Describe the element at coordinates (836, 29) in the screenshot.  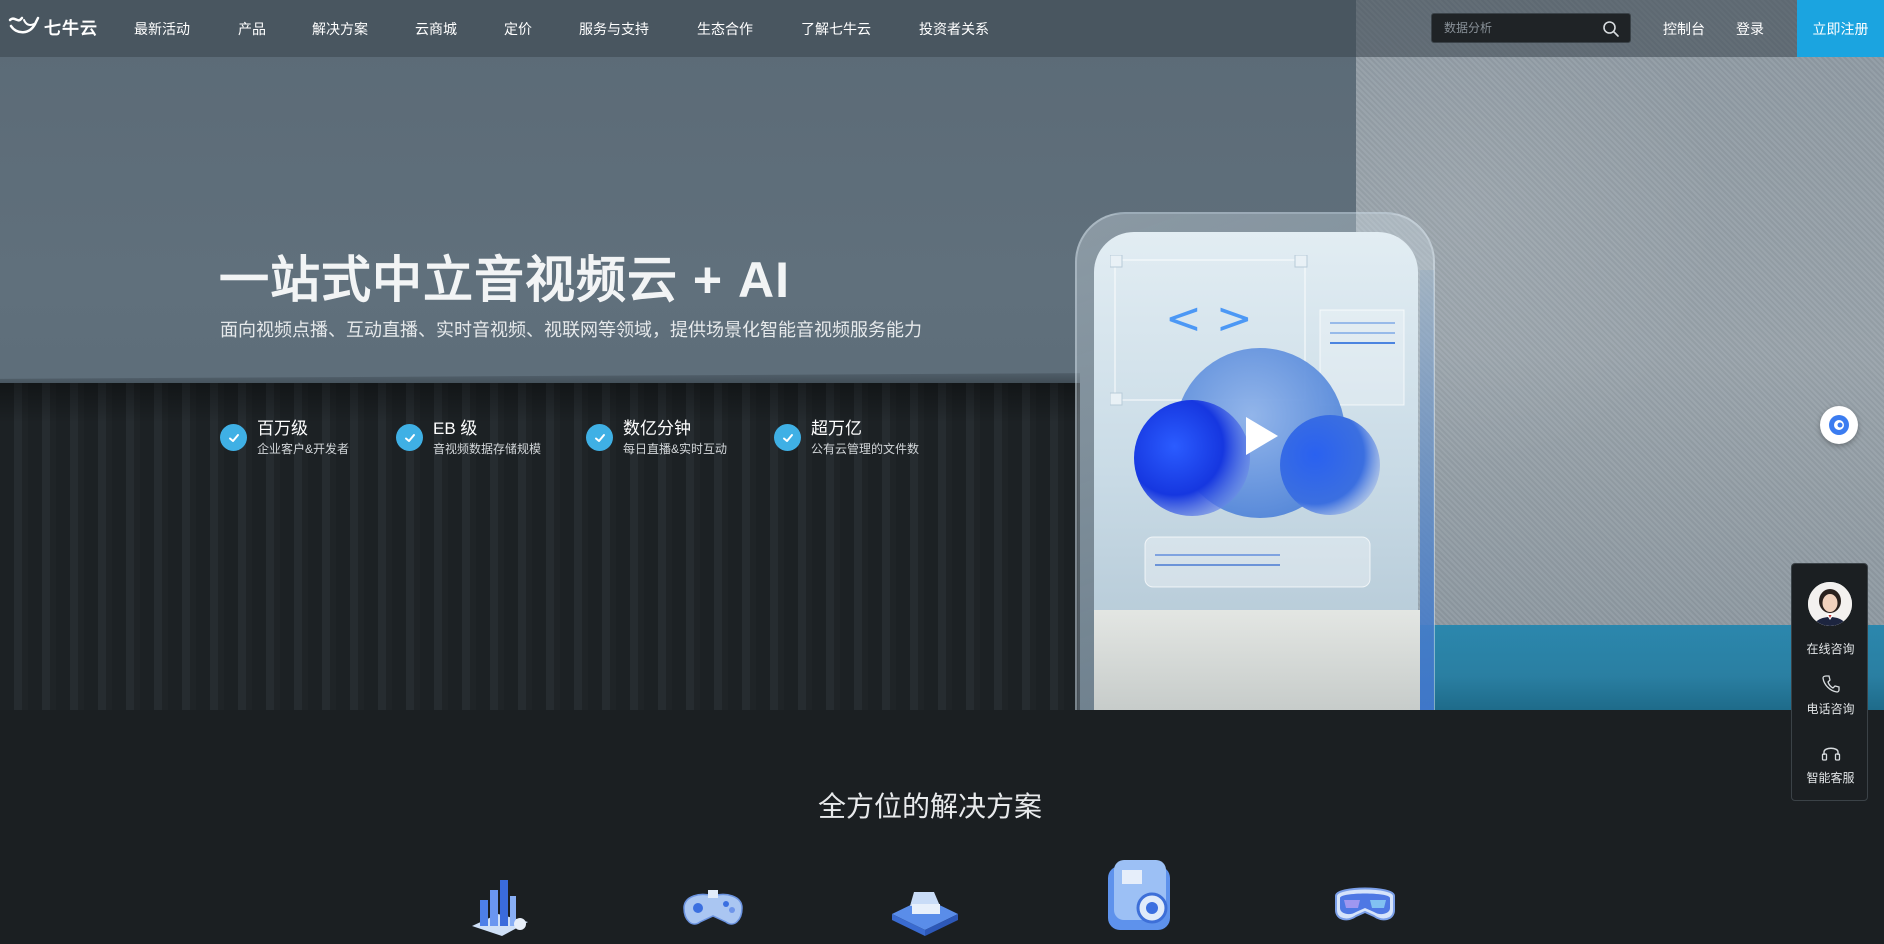
I see `nav-item-about: 了解七牛云` at that location.